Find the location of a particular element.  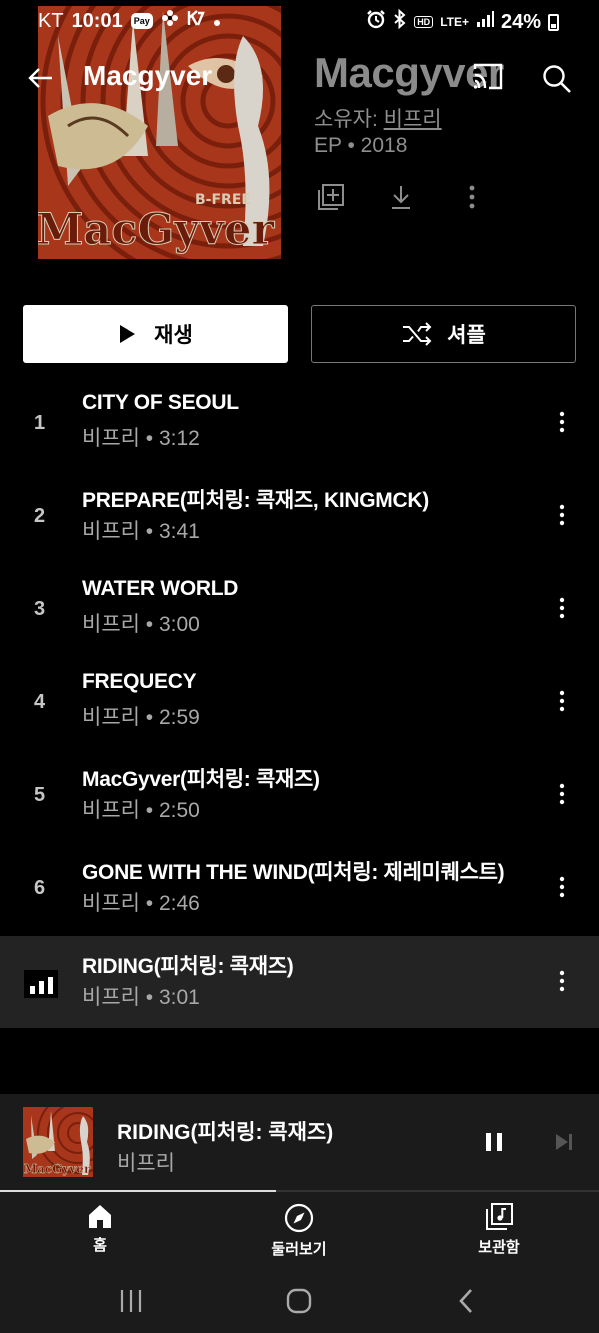

bottom-navigation: 홈 둘러보기 보관함 is located at coordinates (299, 1231).